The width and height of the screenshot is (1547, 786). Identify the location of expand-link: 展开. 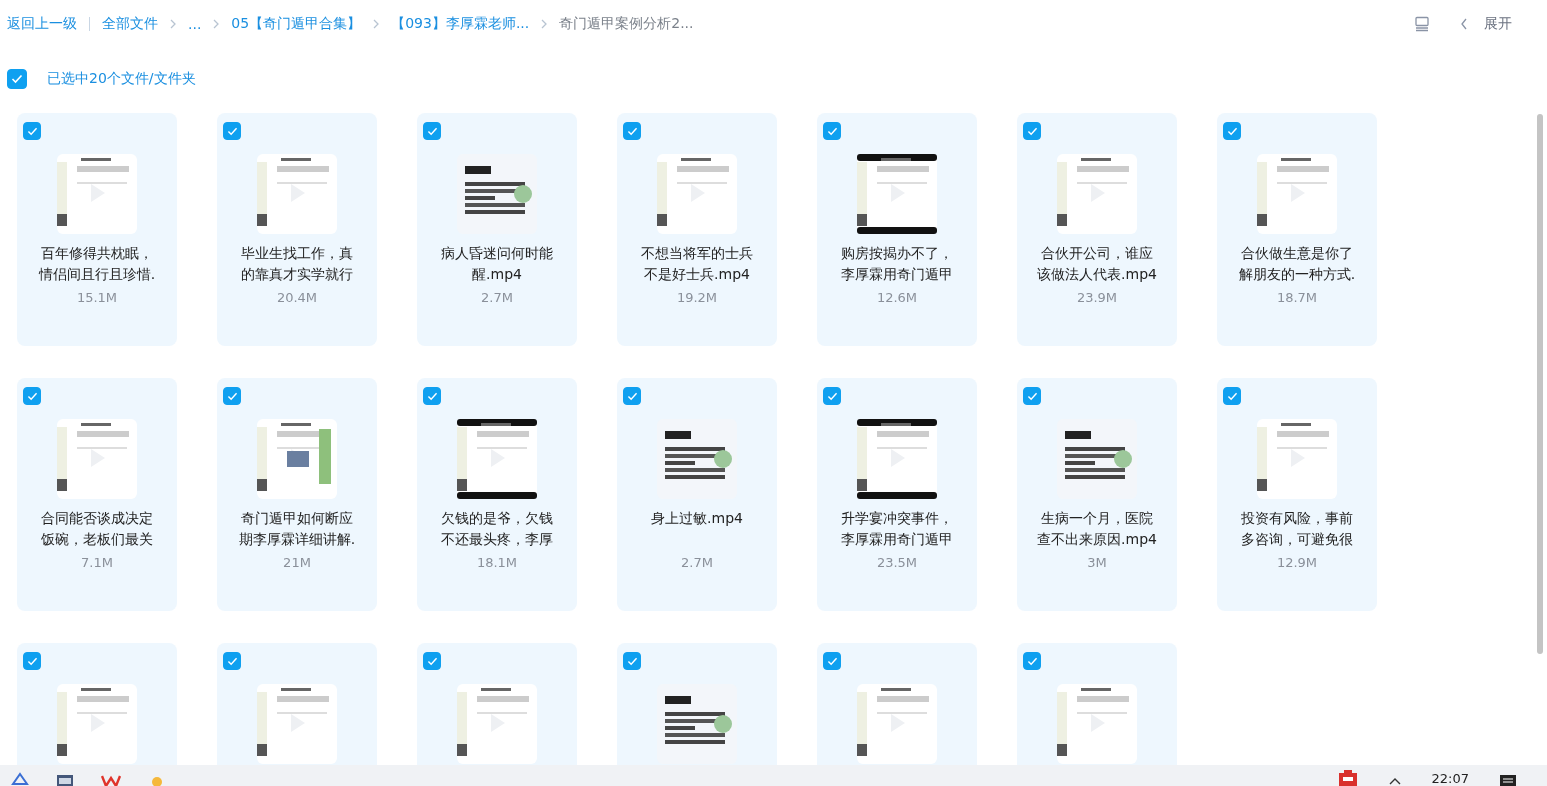
(1498, 24).